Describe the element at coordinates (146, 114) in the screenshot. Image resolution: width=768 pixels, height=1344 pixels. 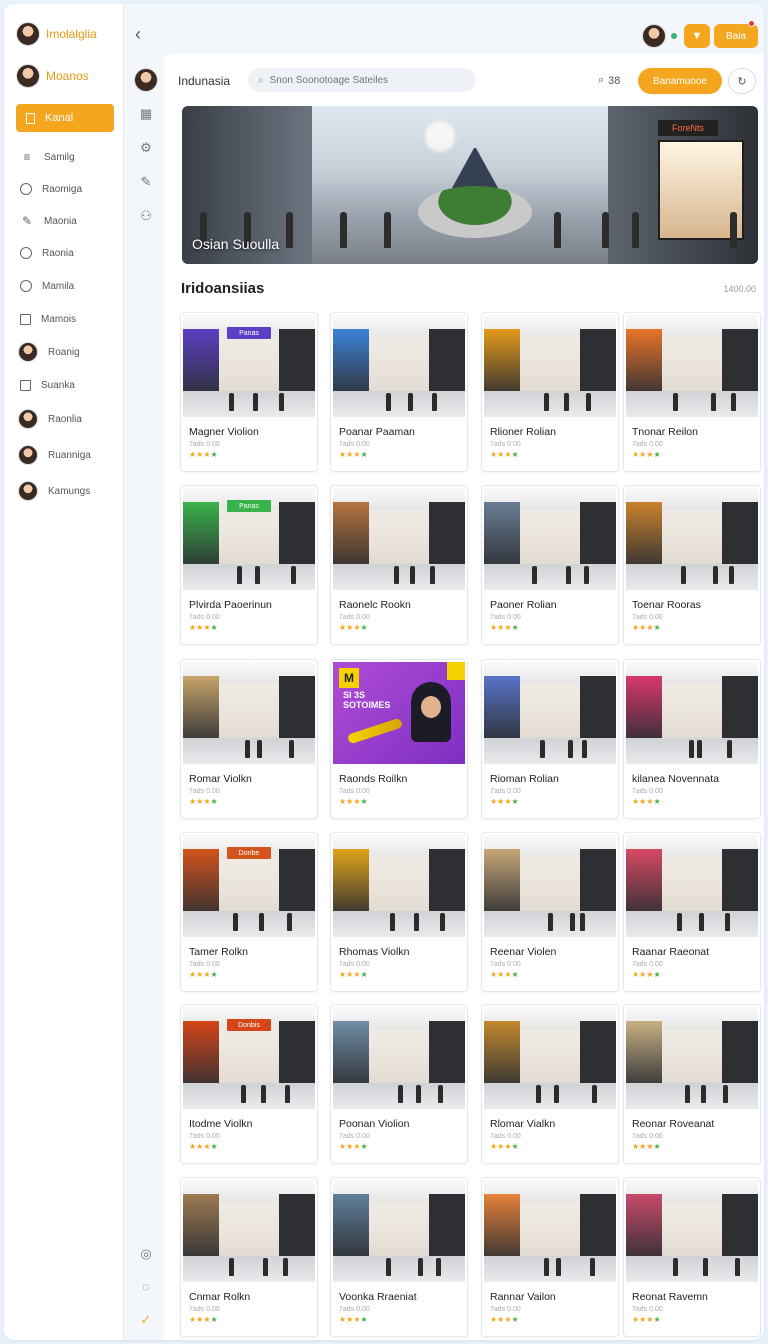
I see `calendar-icon: ▦` at that location.